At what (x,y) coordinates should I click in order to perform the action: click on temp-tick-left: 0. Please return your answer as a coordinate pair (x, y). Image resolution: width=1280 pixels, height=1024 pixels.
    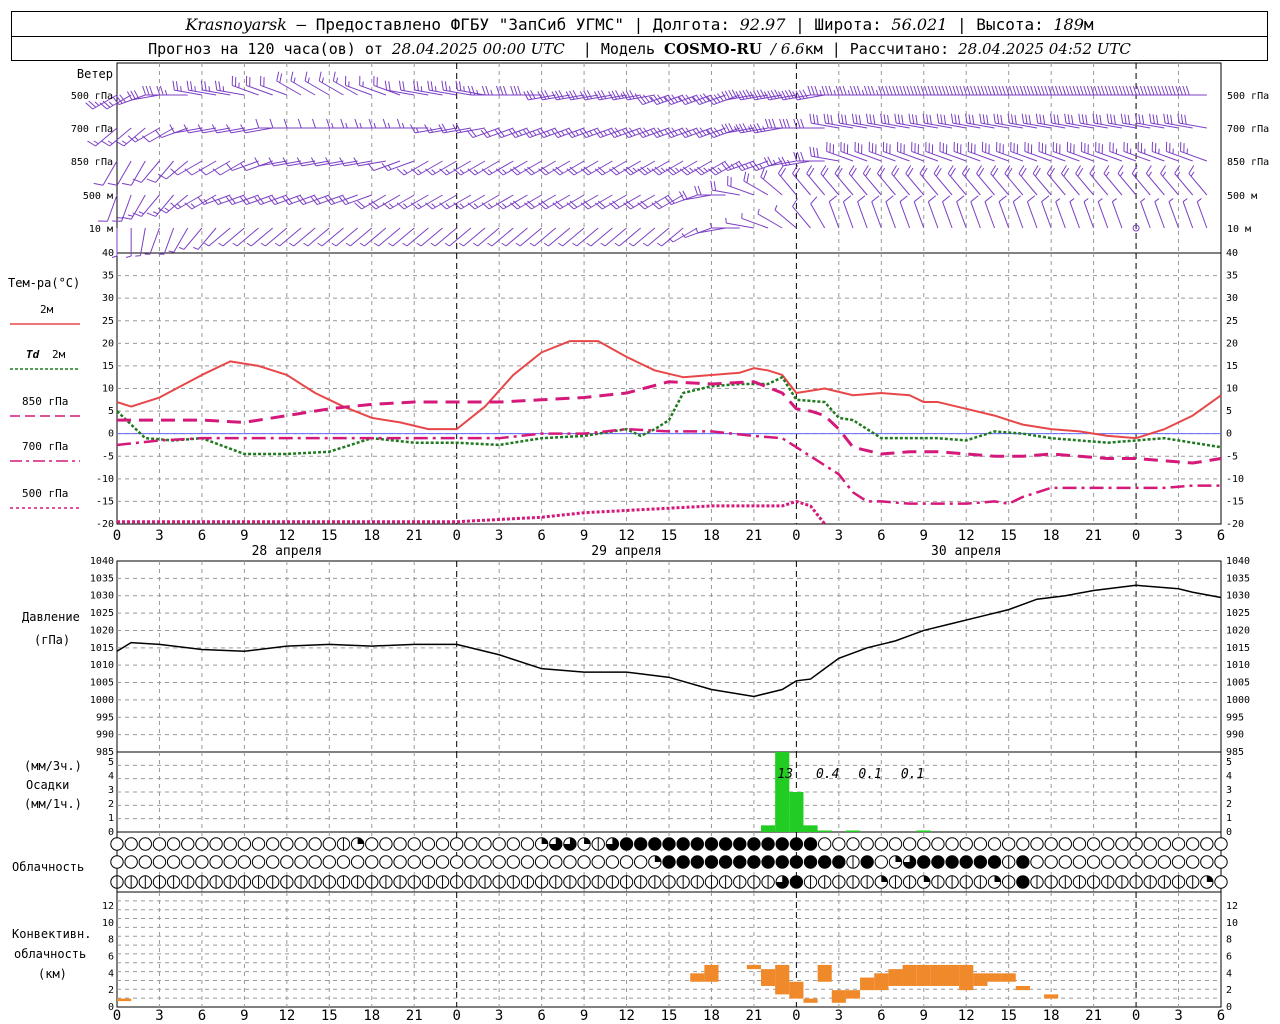
    Looking at the image, I should click on (111, 434).